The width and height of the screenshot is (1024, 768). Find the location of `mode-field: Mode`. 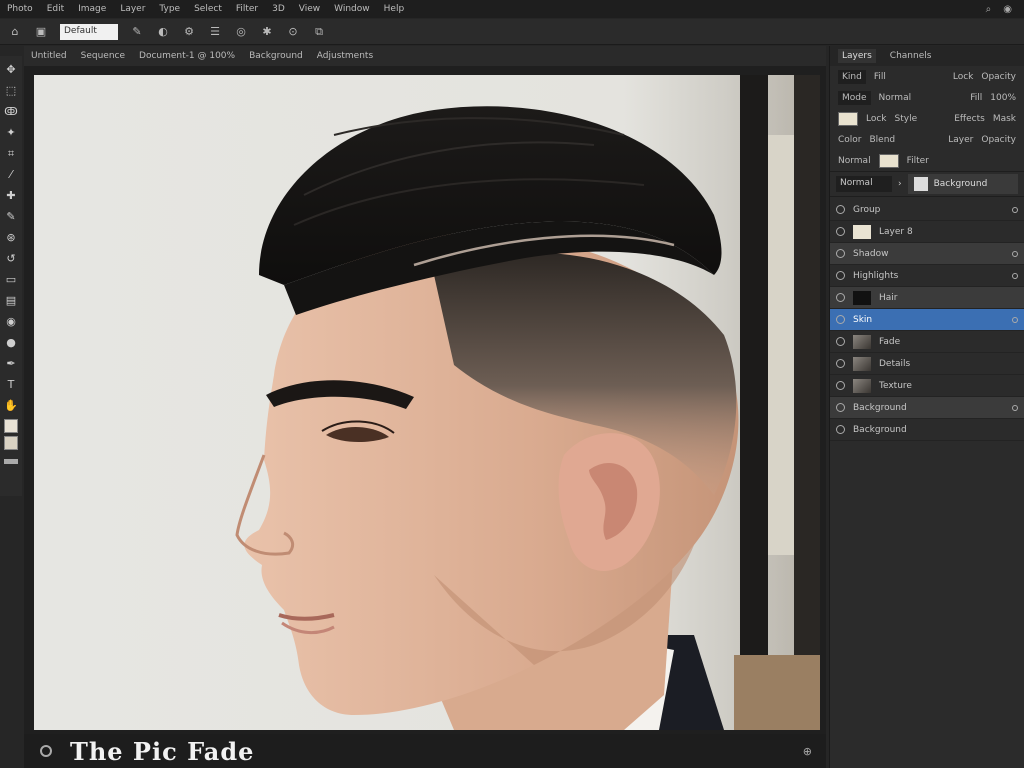

mode-field: Mode is located at coordinates (854, 97).